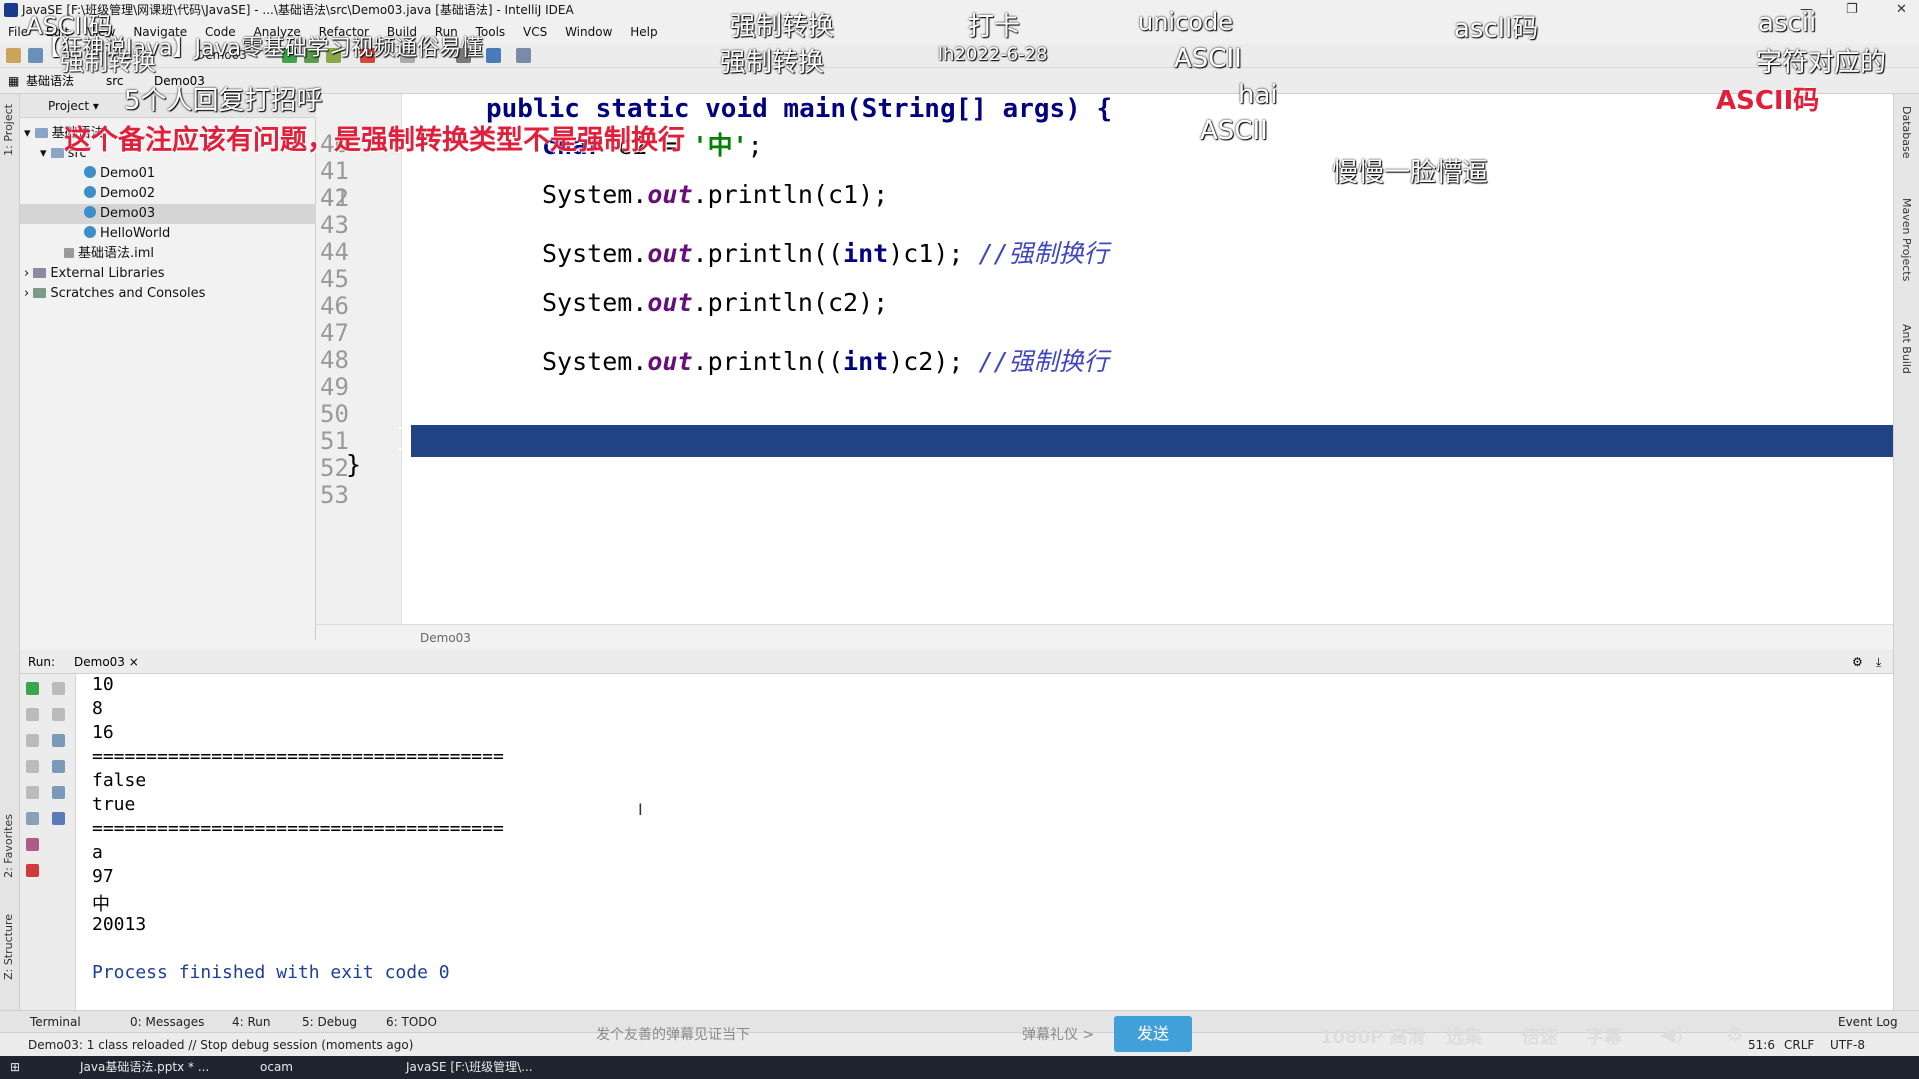  Describe the element at coordinates (673, 1034) in the screenshot. I see `danmaku-input: 发个友善的弹幕见证当下` at that location.